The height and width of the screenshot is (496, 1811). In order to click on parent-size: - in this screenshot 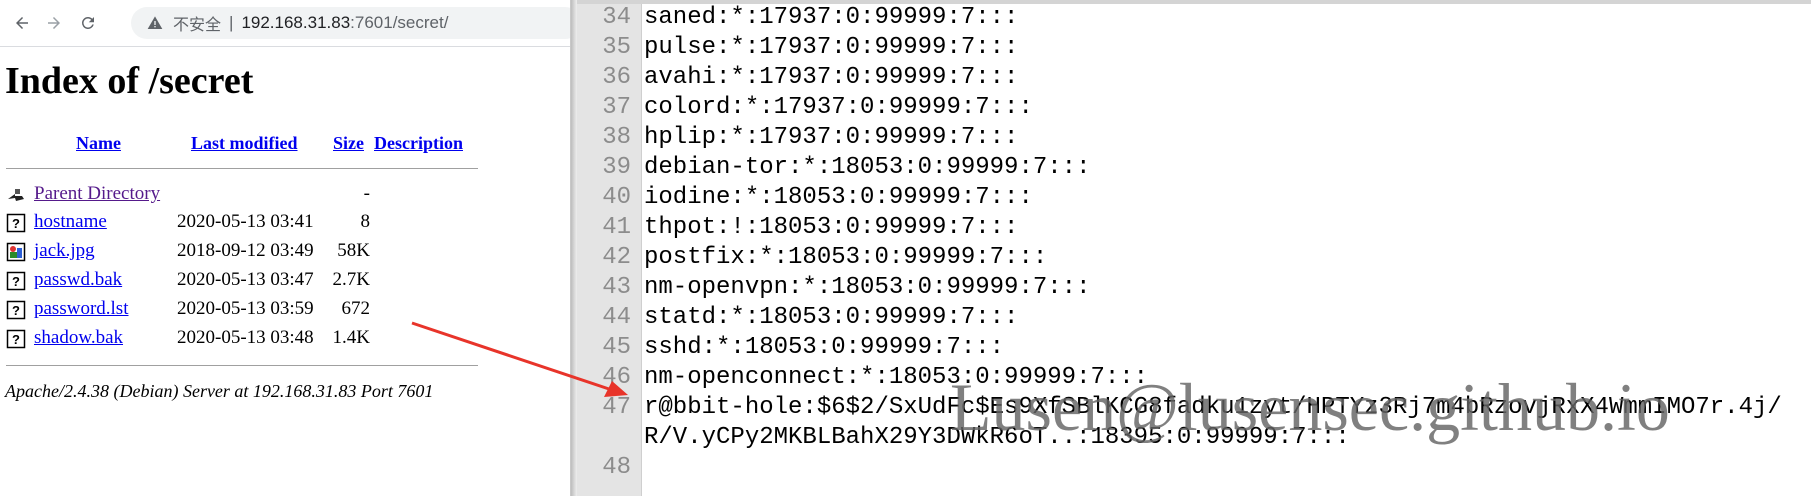, I will do `click(366, 193)`.